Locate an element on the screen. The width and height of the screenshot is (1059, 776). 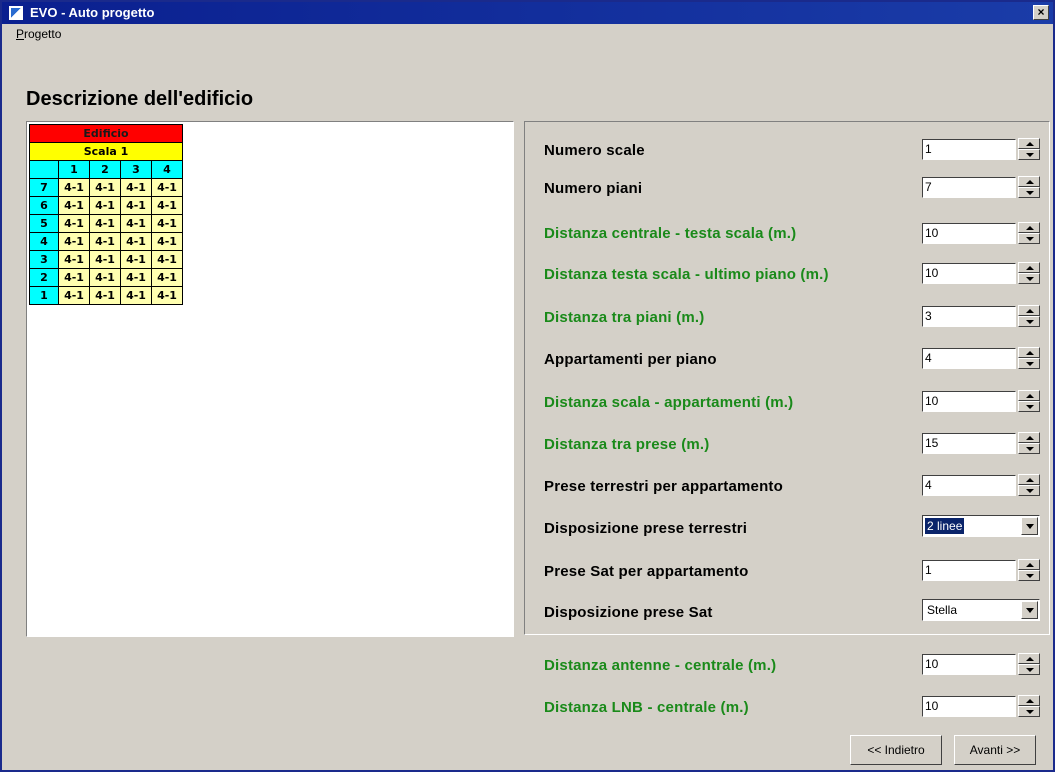
menu-item-progetto: Progetto is located at coordinates (38, 34).